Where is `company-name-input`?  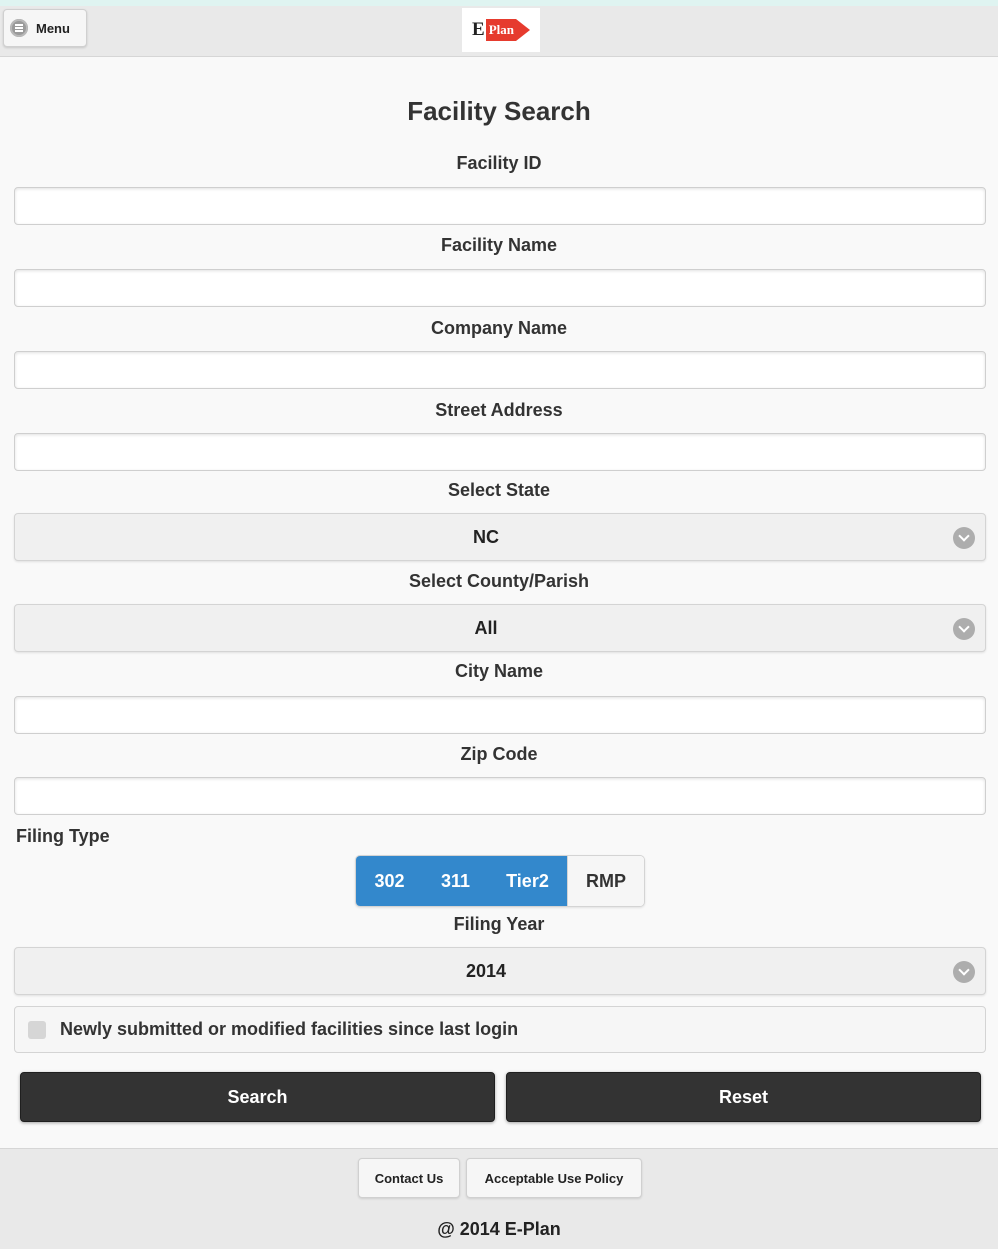 company-name-input is located at coordinates (500, 370).